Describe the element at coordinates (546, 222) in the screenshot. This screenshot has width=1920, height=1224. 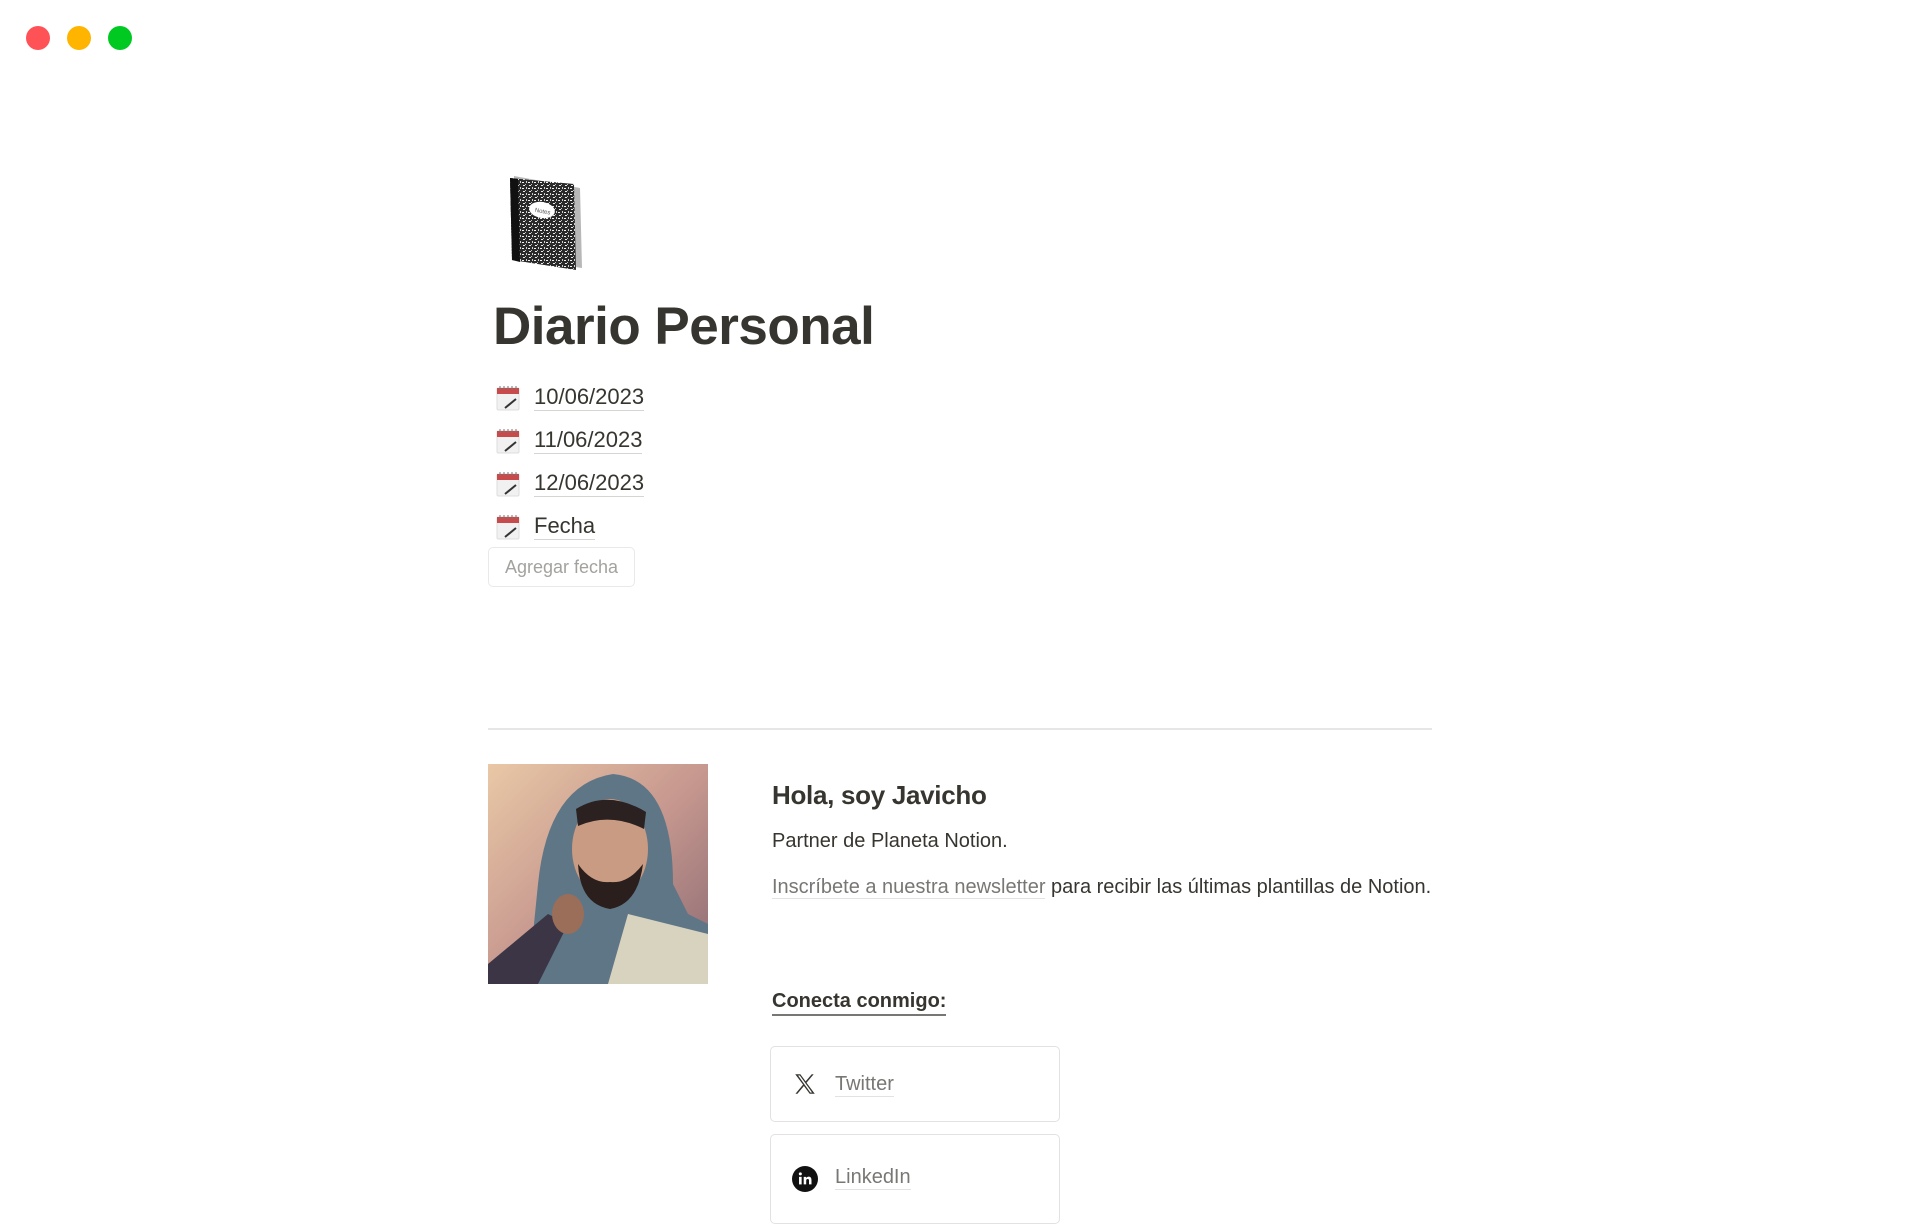
I see `notebook-icon: Notes` at that location.